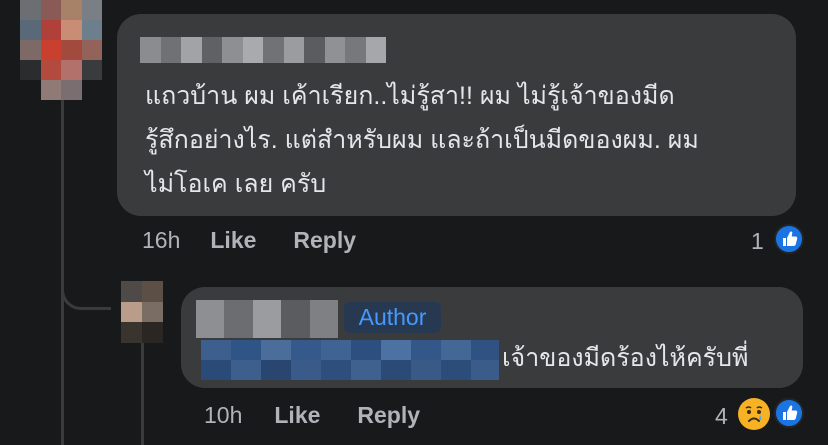 The image size is (828, 445). Describe the element at coordinates (61, 50) in the screenshot. I see `avatar` at that location.